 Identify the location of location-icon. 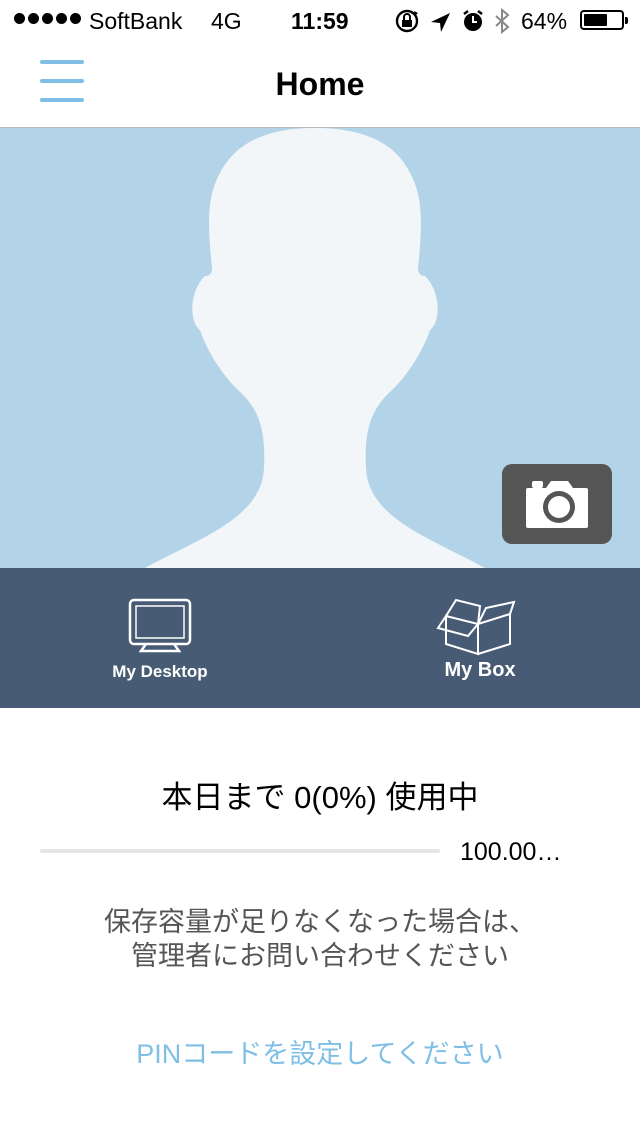
(440, 22).